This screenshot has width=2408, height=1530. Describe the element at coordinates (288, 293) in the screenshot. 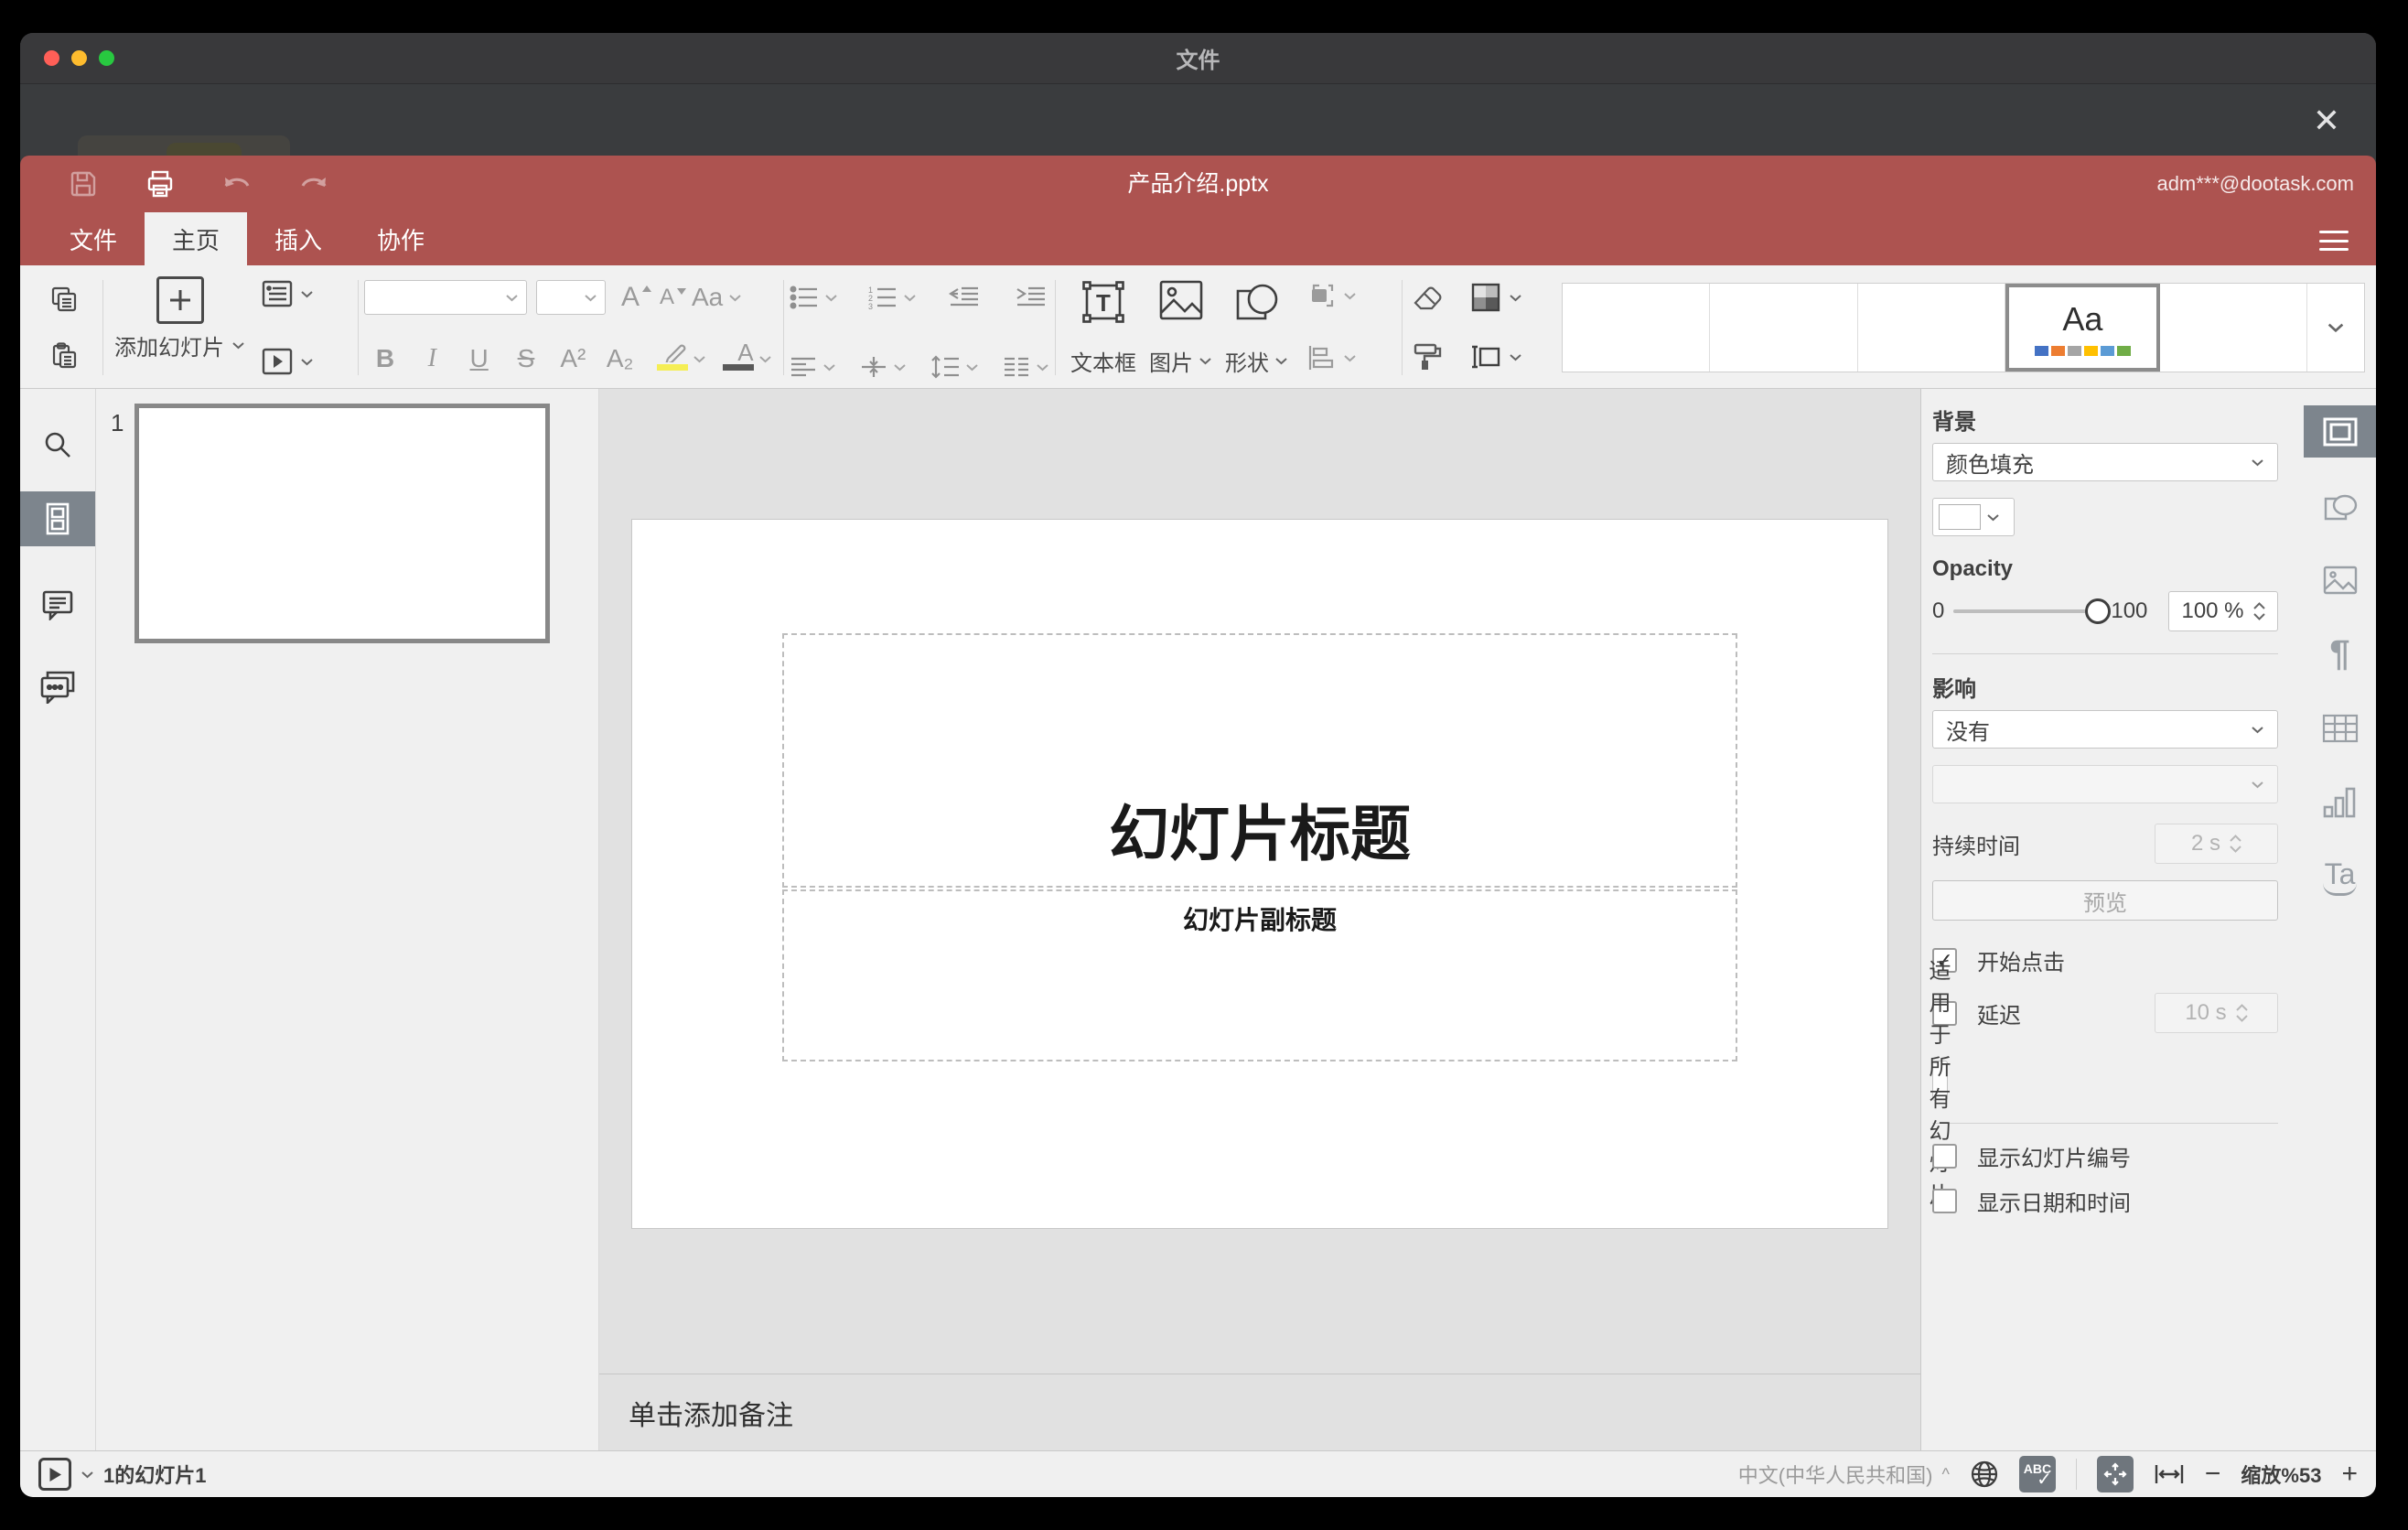

I see `slide-layout-button` at that location.